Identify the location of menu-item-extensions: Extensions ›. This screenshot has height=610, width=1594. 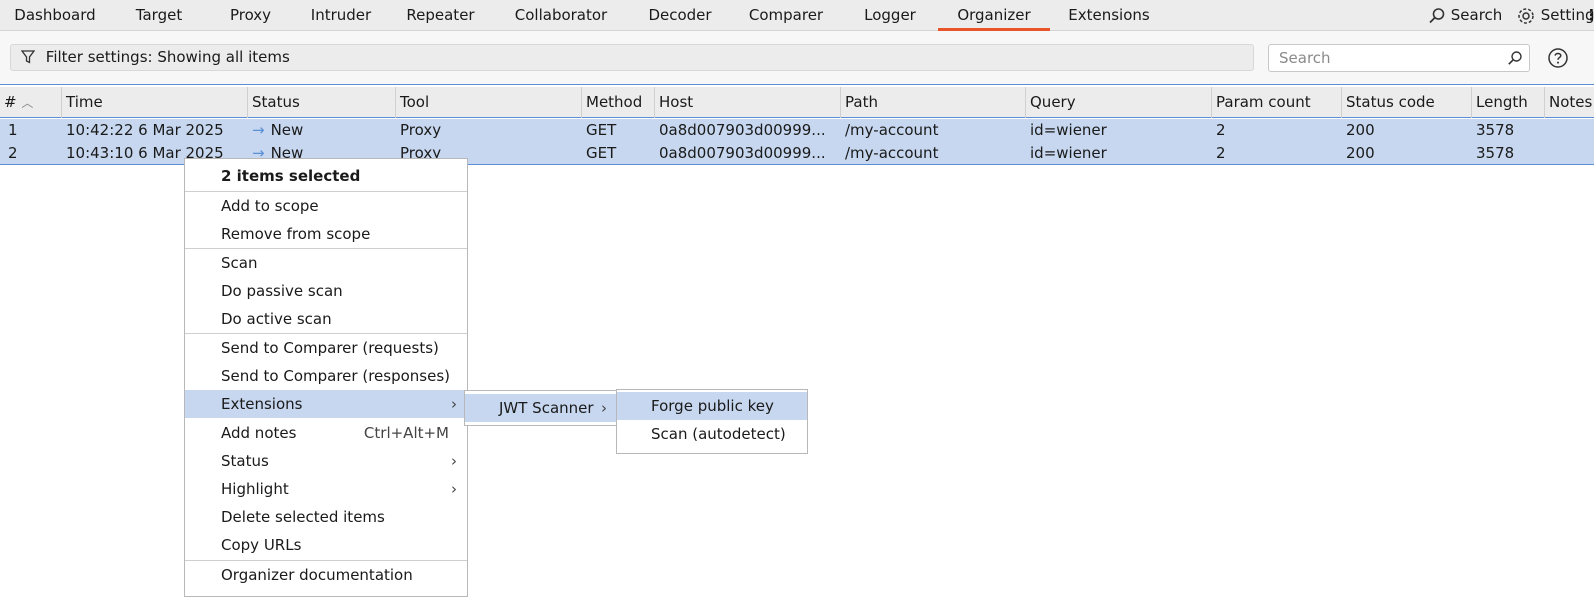
(326, 404).